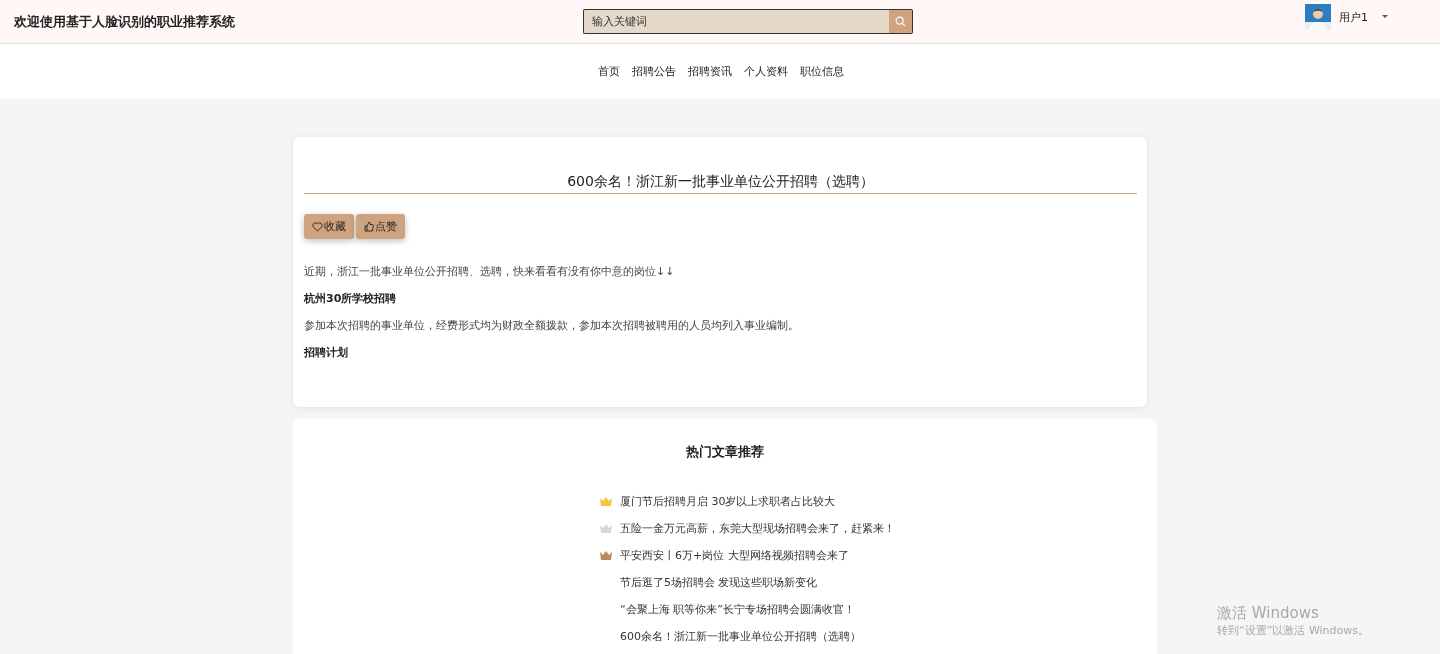 The image size is (1440, 654). What do you see at coordinates (740, 636) in the screenshot?
I see `article-link: 600余名！浙江新一批事业单位公开招聘（选聘）` at bounding box center [740, 636].